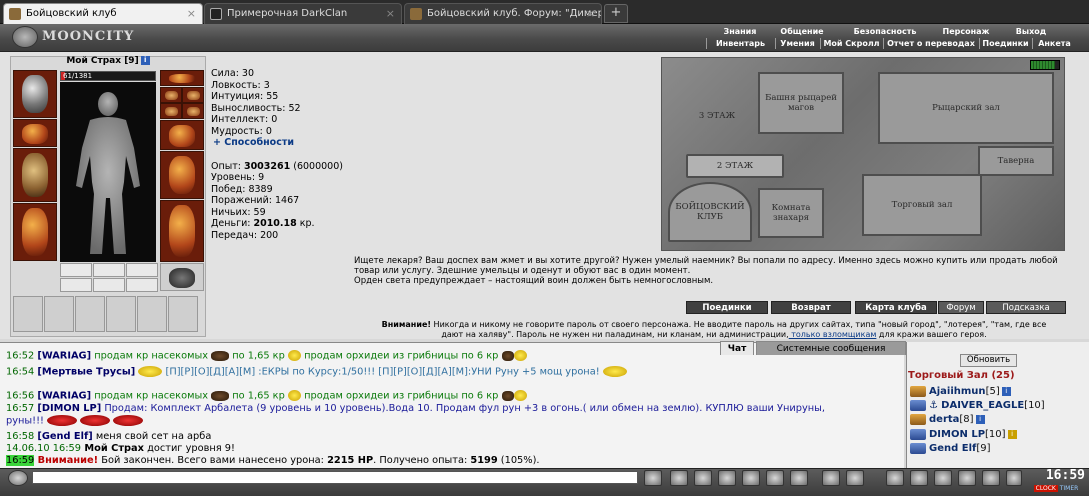  What do you see at coordinates (885, 31) in the screenshot?
I see `menu-security: Безопасность` at bounding box center [885, 31].